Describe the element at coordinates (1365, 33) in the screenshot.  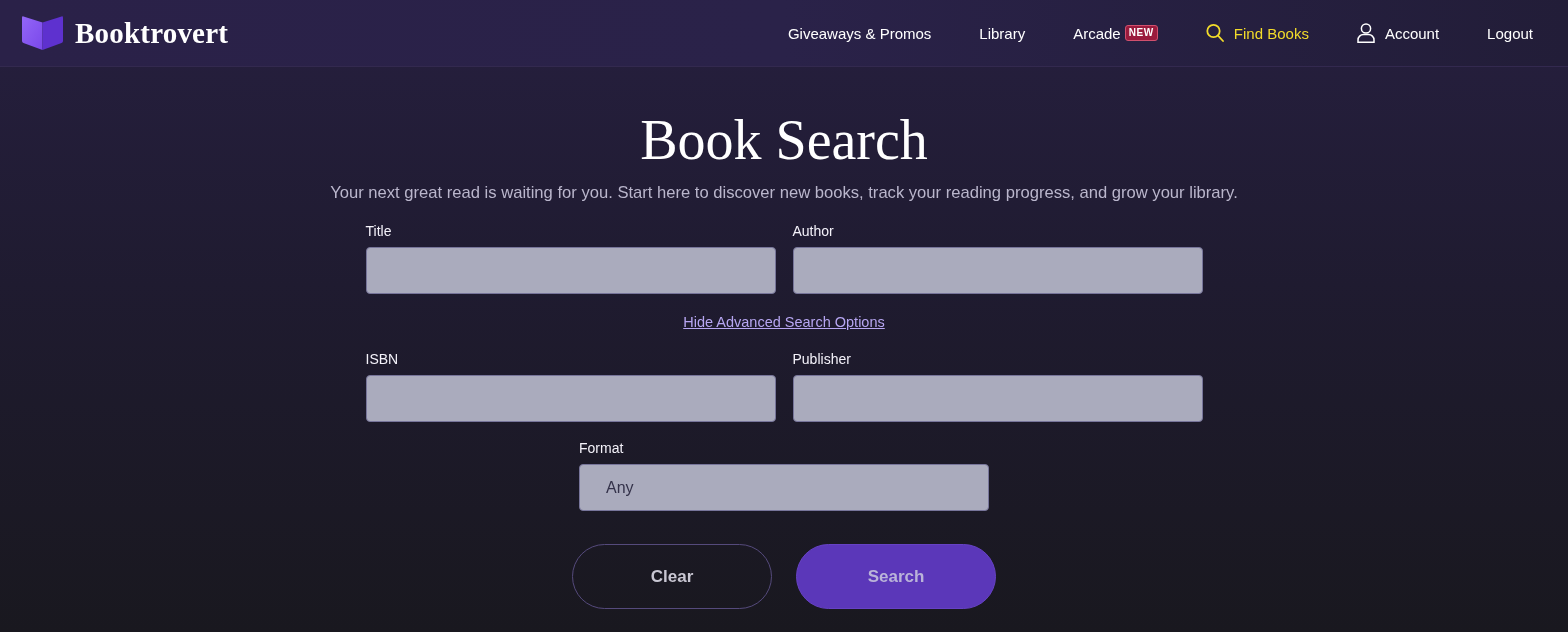
I see `person-icon` at that location.